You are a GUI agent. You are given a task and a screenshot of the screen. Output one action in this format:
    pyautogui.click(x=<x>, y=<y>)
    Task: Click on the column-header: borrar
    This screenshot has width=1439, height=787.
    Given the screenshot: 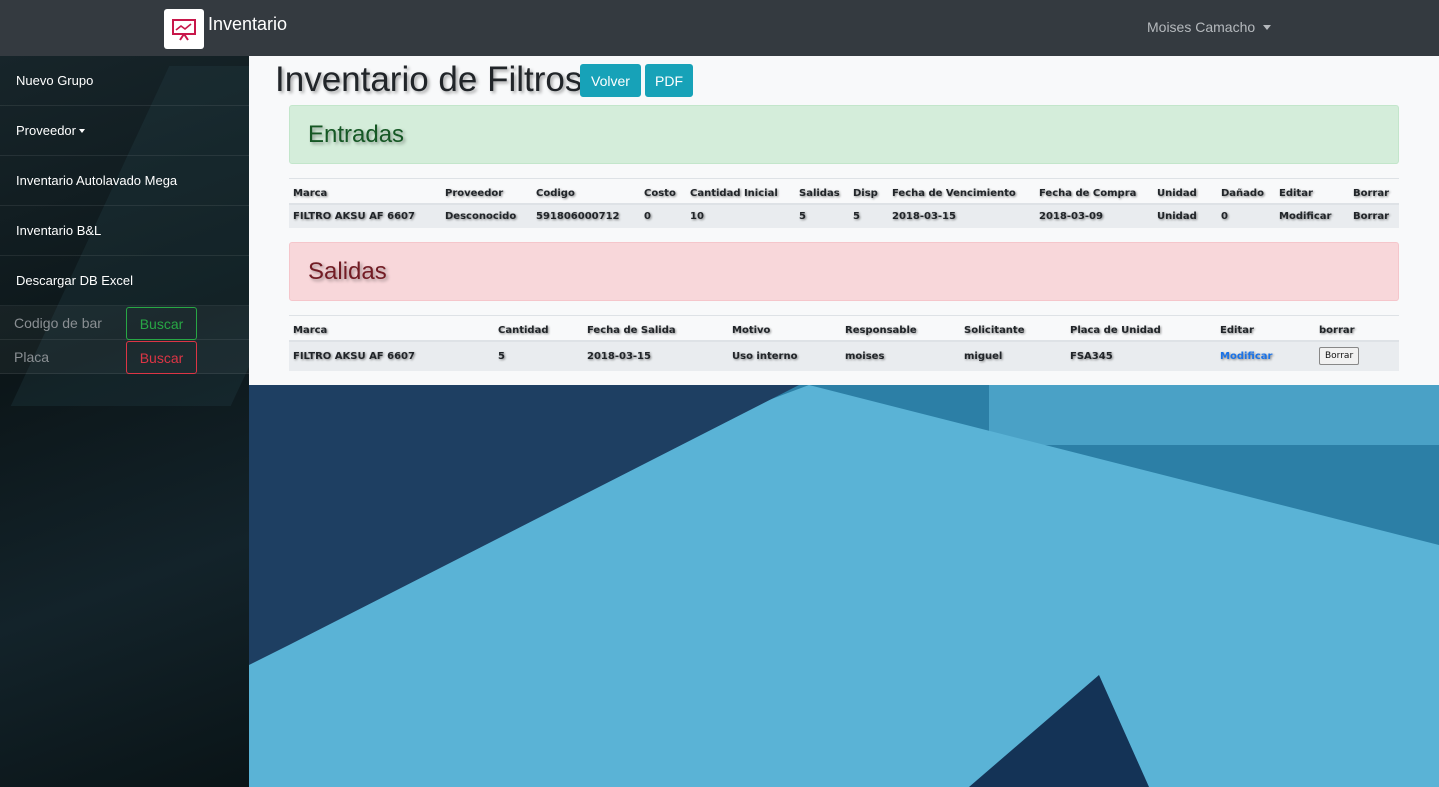 What is the action you would take?
    pyautogui.click(x=1357, y=328)
    